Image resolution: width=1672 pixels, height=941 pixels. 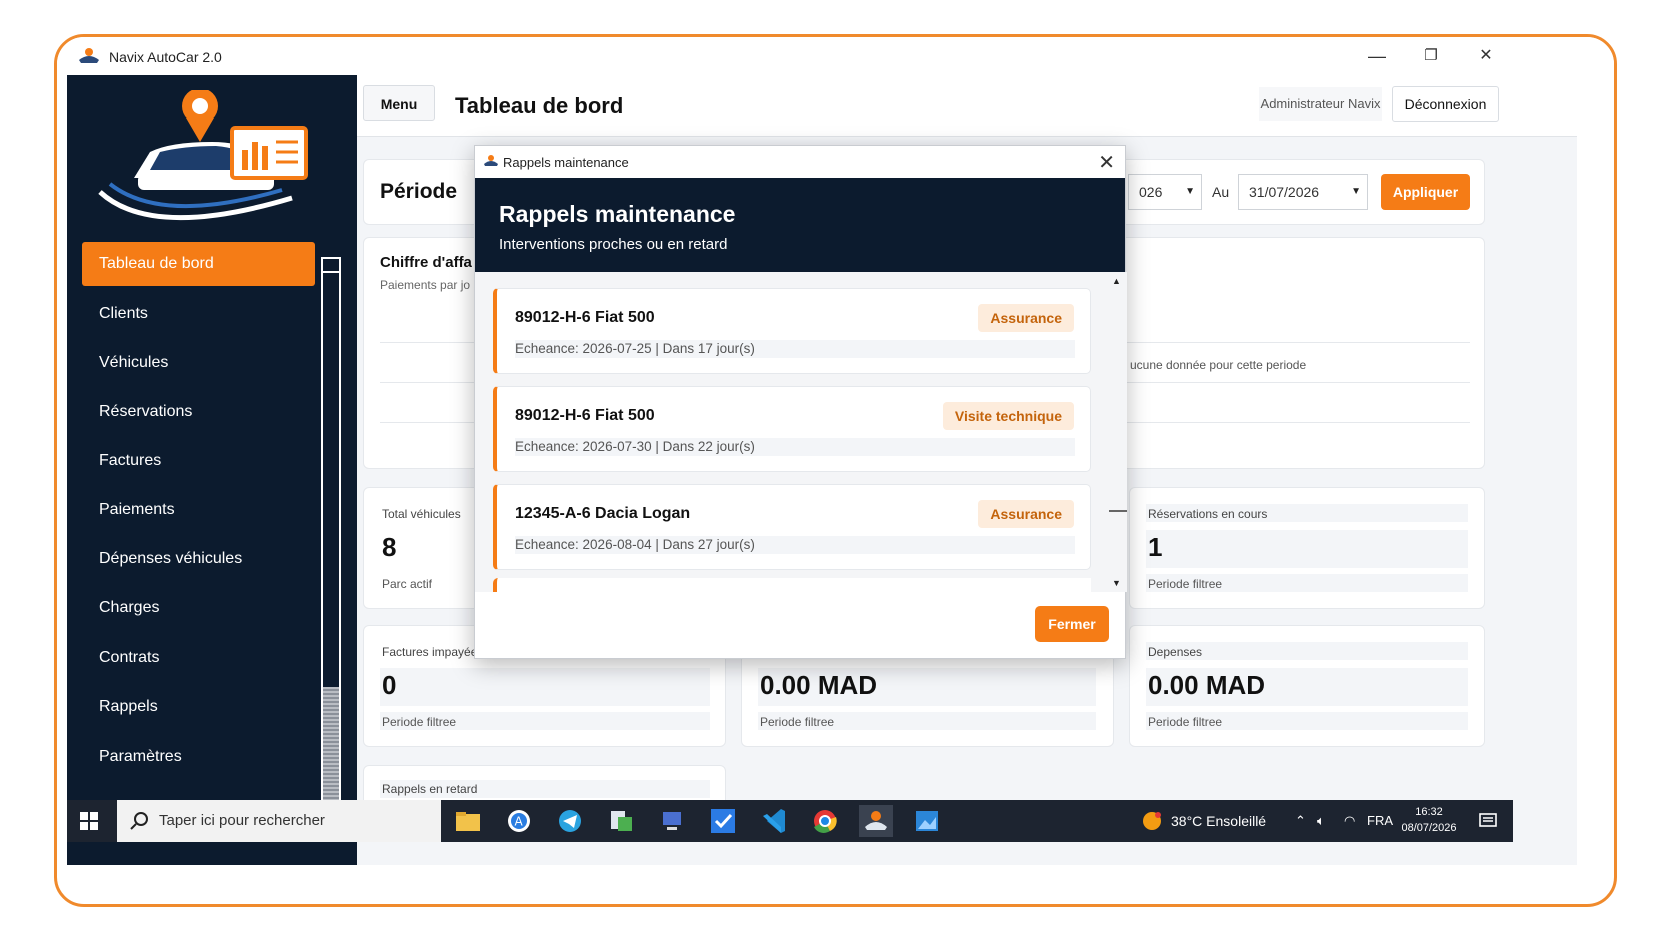 I want to click on apply-button: Appliquer, so click(x=1425, y=192).